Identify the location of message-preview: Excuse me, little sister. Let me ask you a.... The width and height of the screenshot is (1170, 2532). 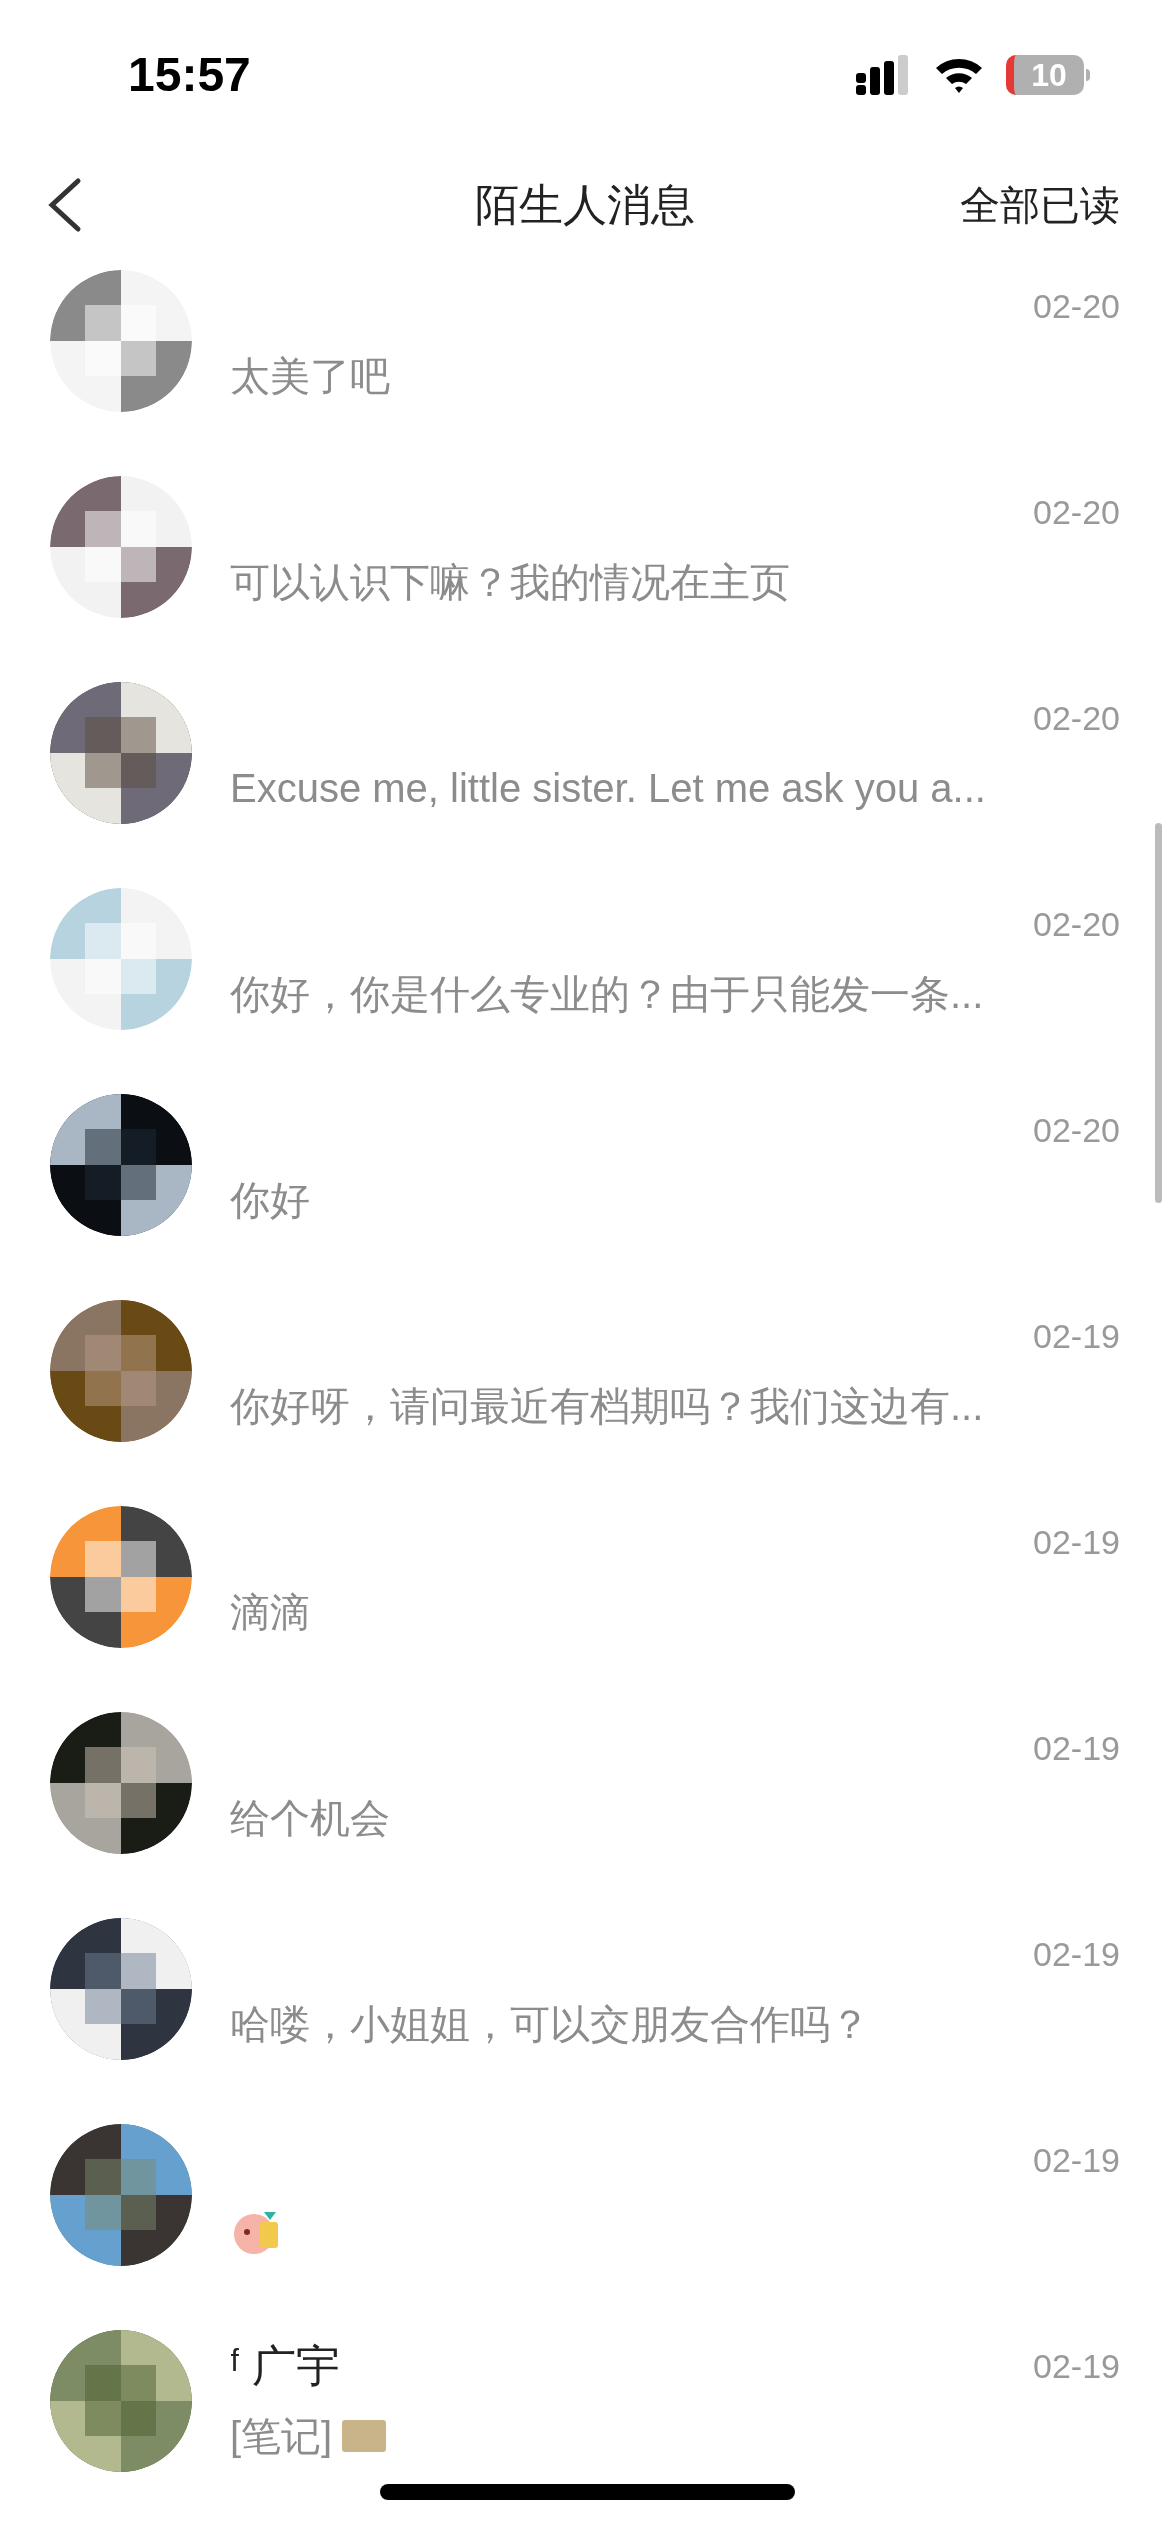
(608, 788).